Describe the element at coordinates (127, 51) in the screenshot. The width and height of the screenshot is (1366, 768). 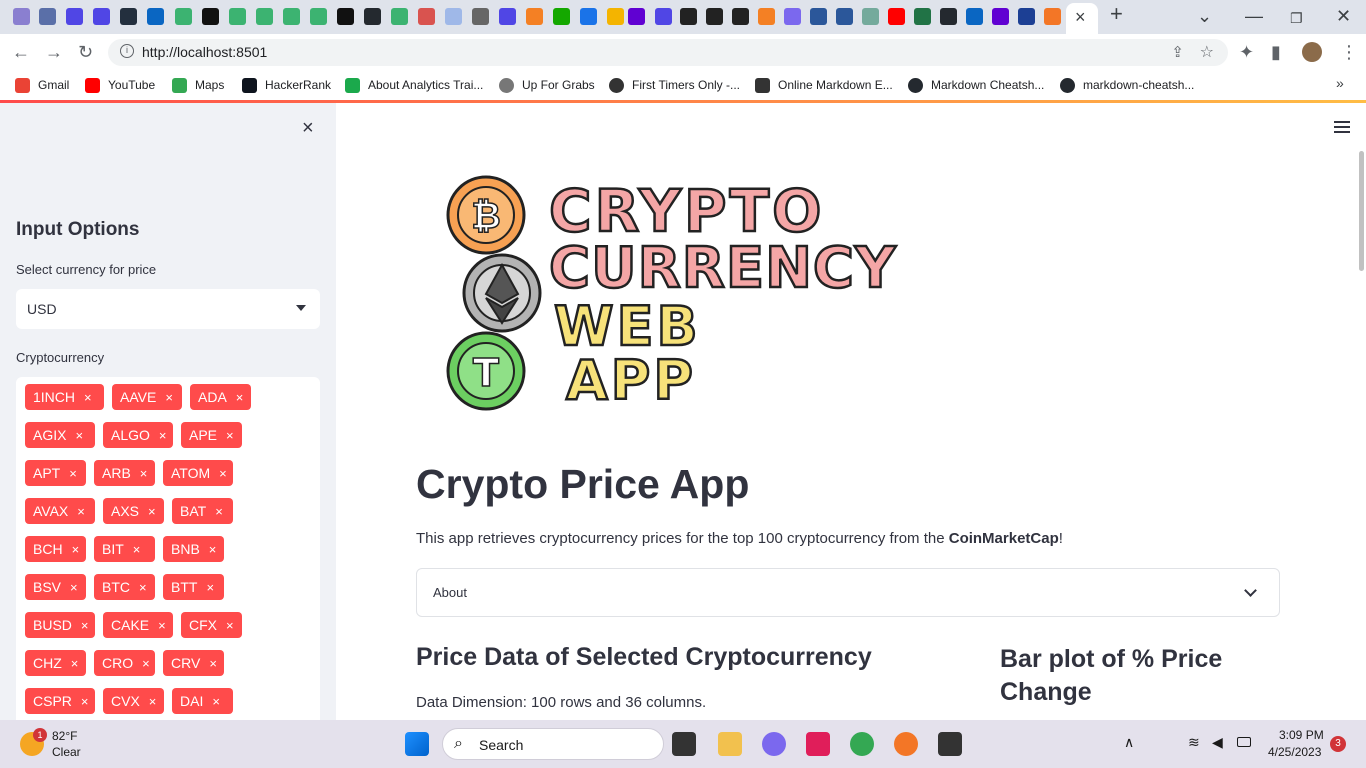
I see `site-info-icon: i` at that location.